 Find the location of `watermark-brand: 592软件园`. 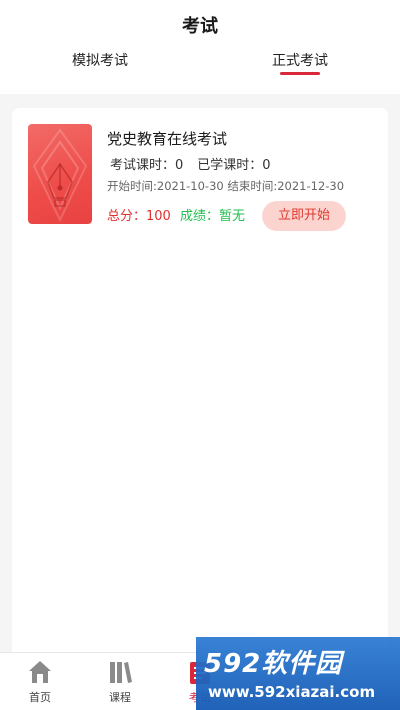

watermark-brand: 592软件园 is located at coordinates (273, 664).